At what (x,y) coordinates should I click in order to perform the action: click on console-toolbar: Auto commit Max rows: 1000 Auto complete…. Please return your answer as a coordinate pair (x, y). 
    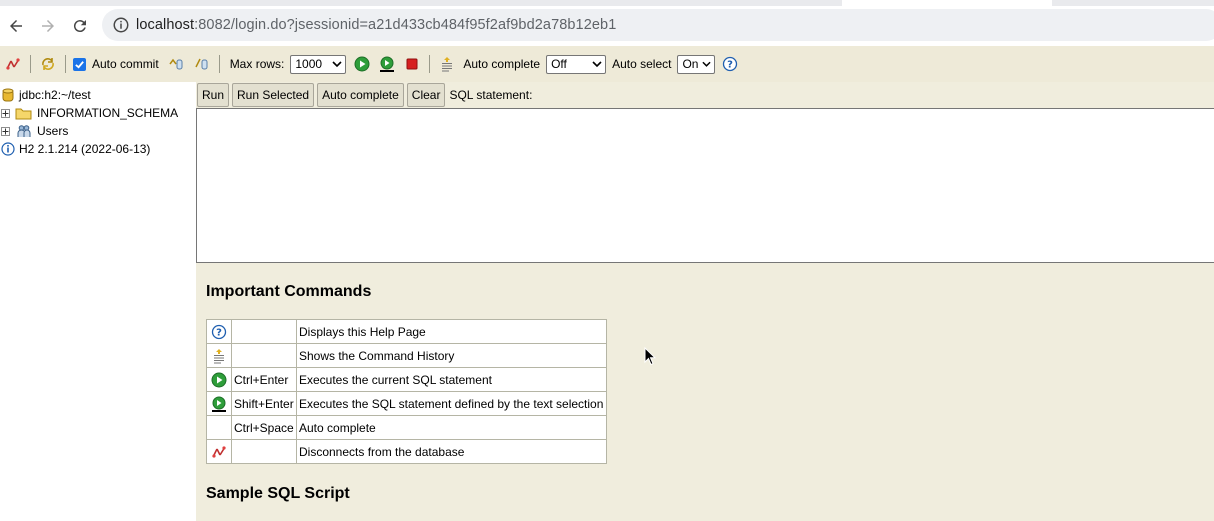
    Looking at the image, I should click on (607, 64).